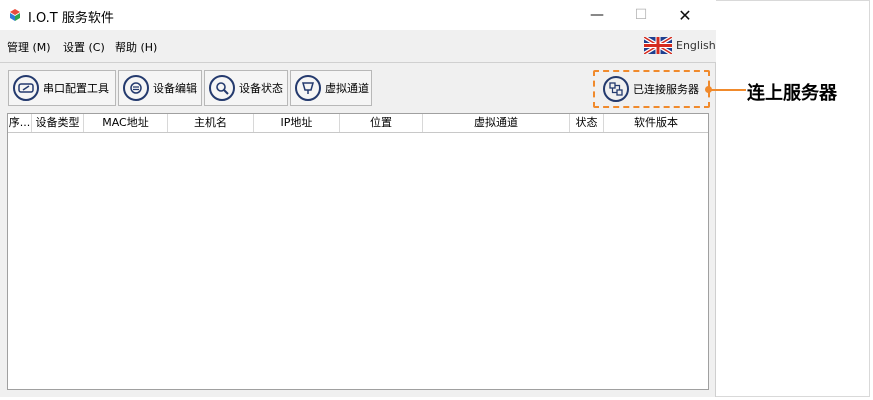 The height and width of the screenshot is (400, 873). What do you see at coordinates (381, 123) in the screenshot?
I see `col-location: 位置` at bounding box center [381, 123].